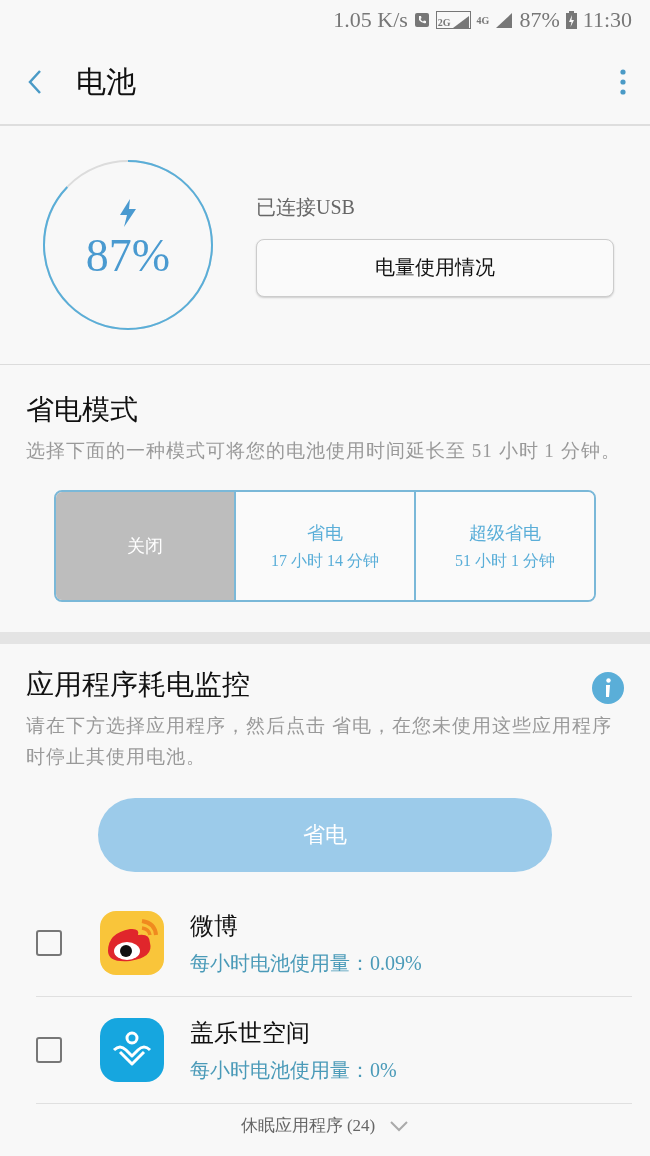 The height and width of the screenshot is (1156, 650). I want to click on charging-status: 已连接USB, so click(306, 207).